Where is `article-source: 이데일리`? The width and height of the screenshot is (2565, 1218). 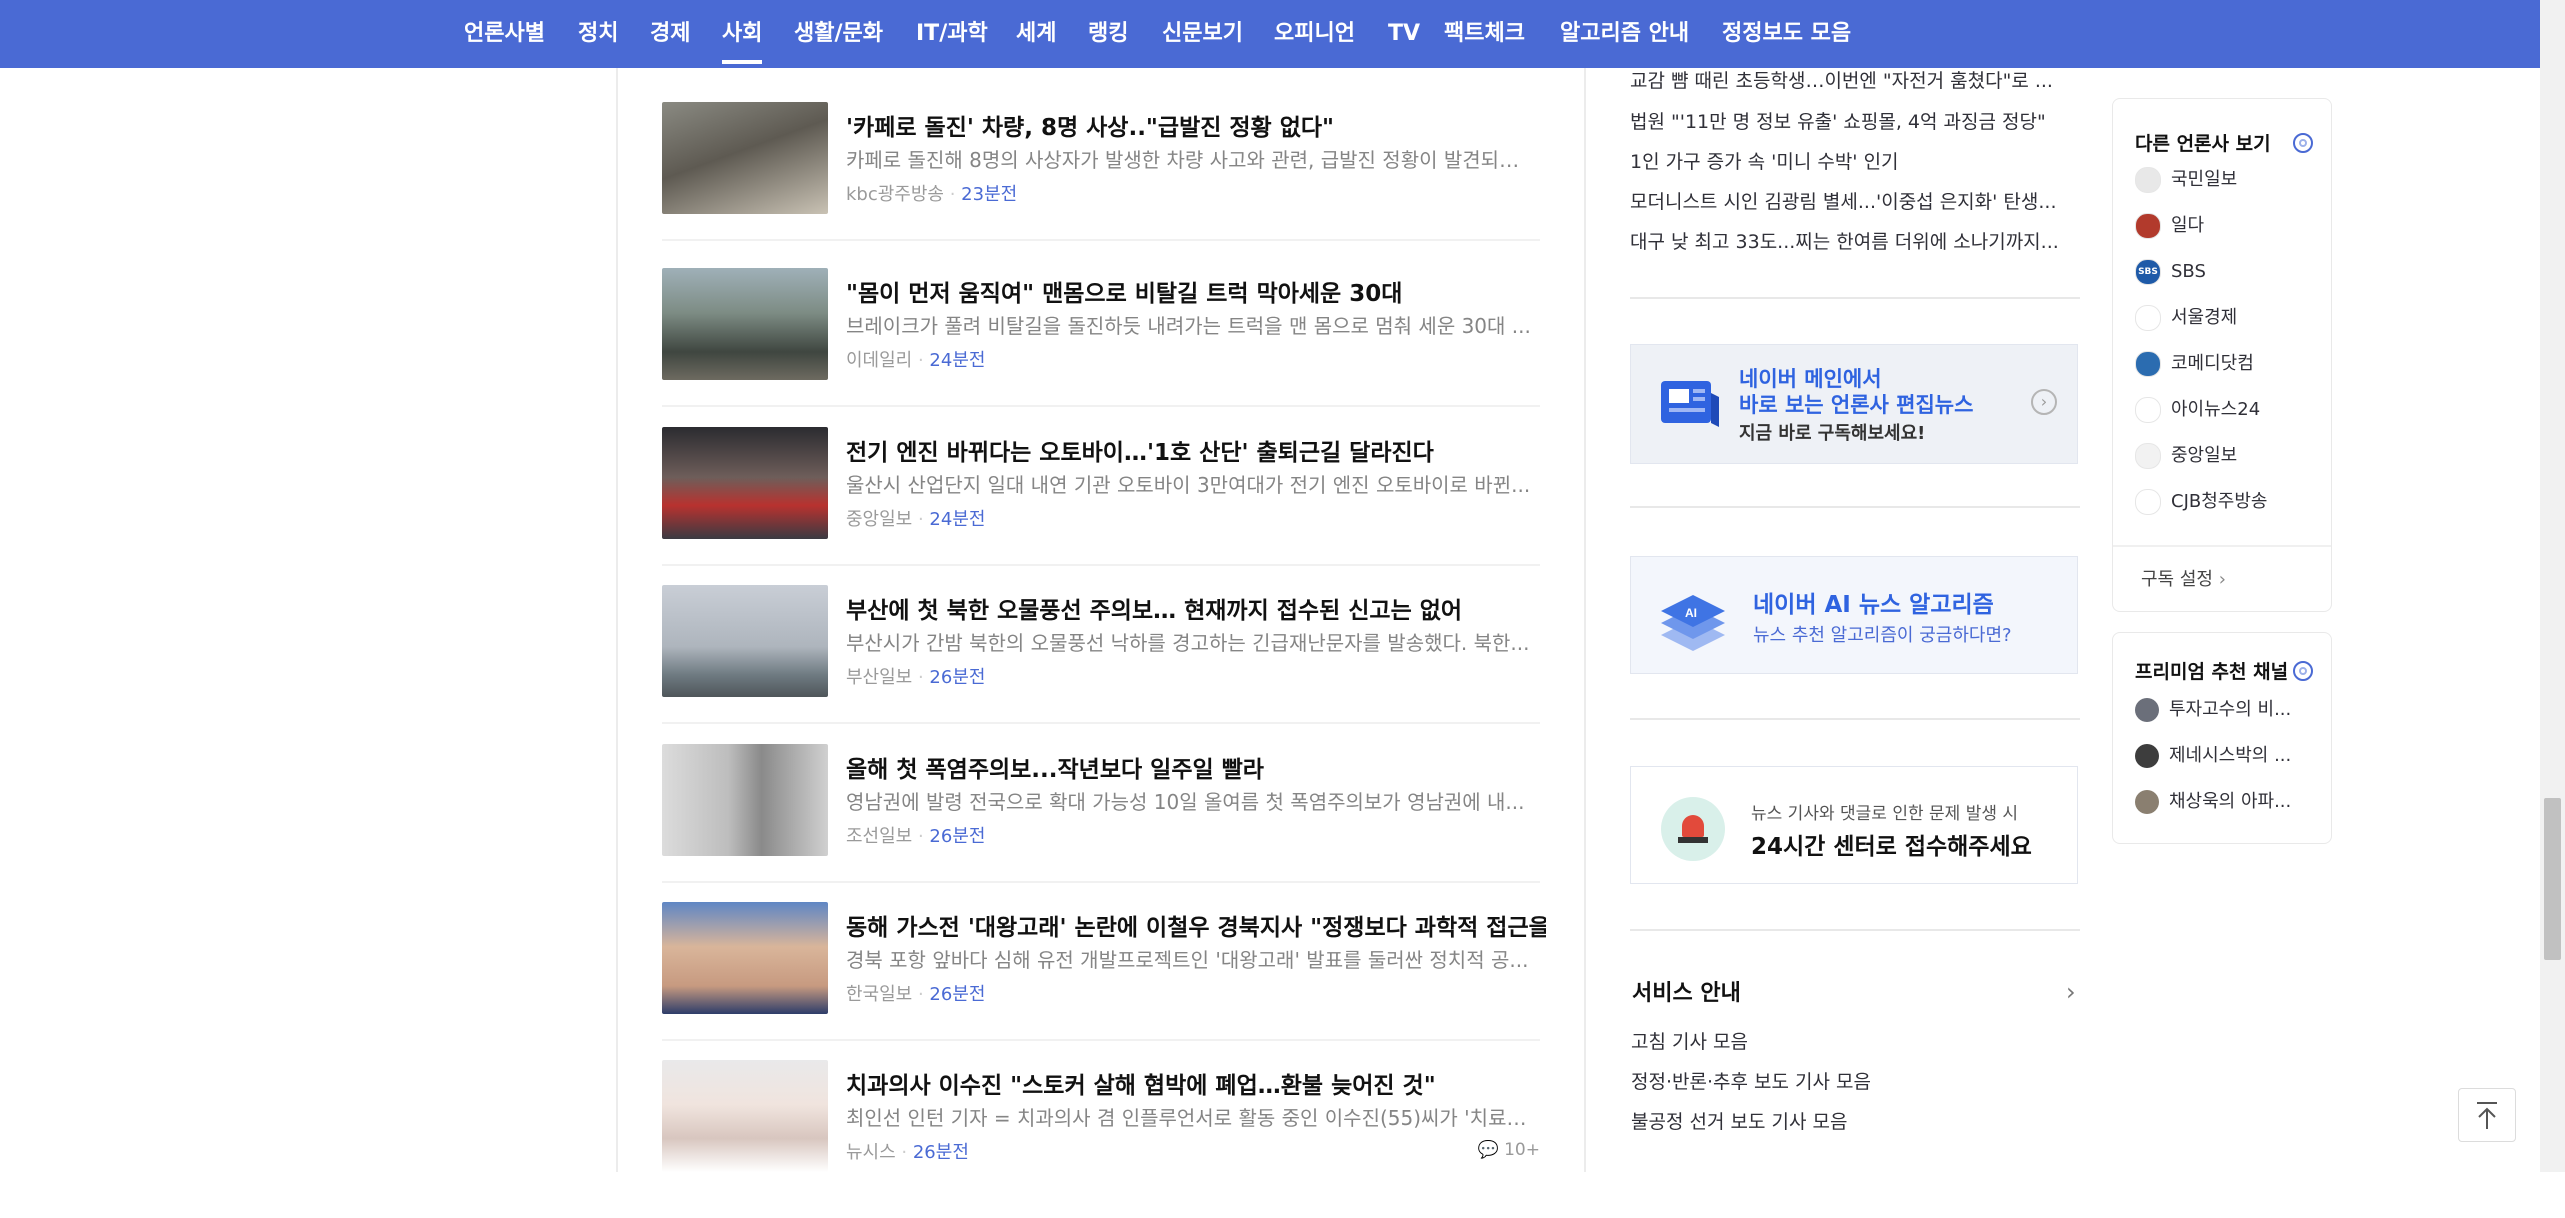
article-source: 이데일리 is located at coordinates (879, 360).